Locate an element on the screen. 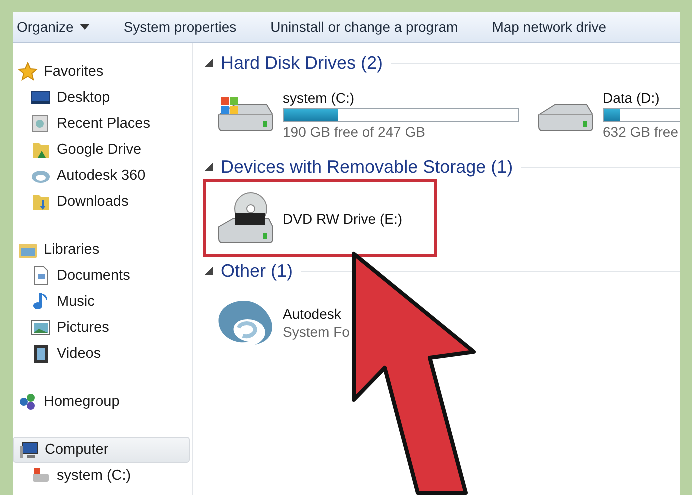  nav-item: Music is located at coordinates (102, 302).